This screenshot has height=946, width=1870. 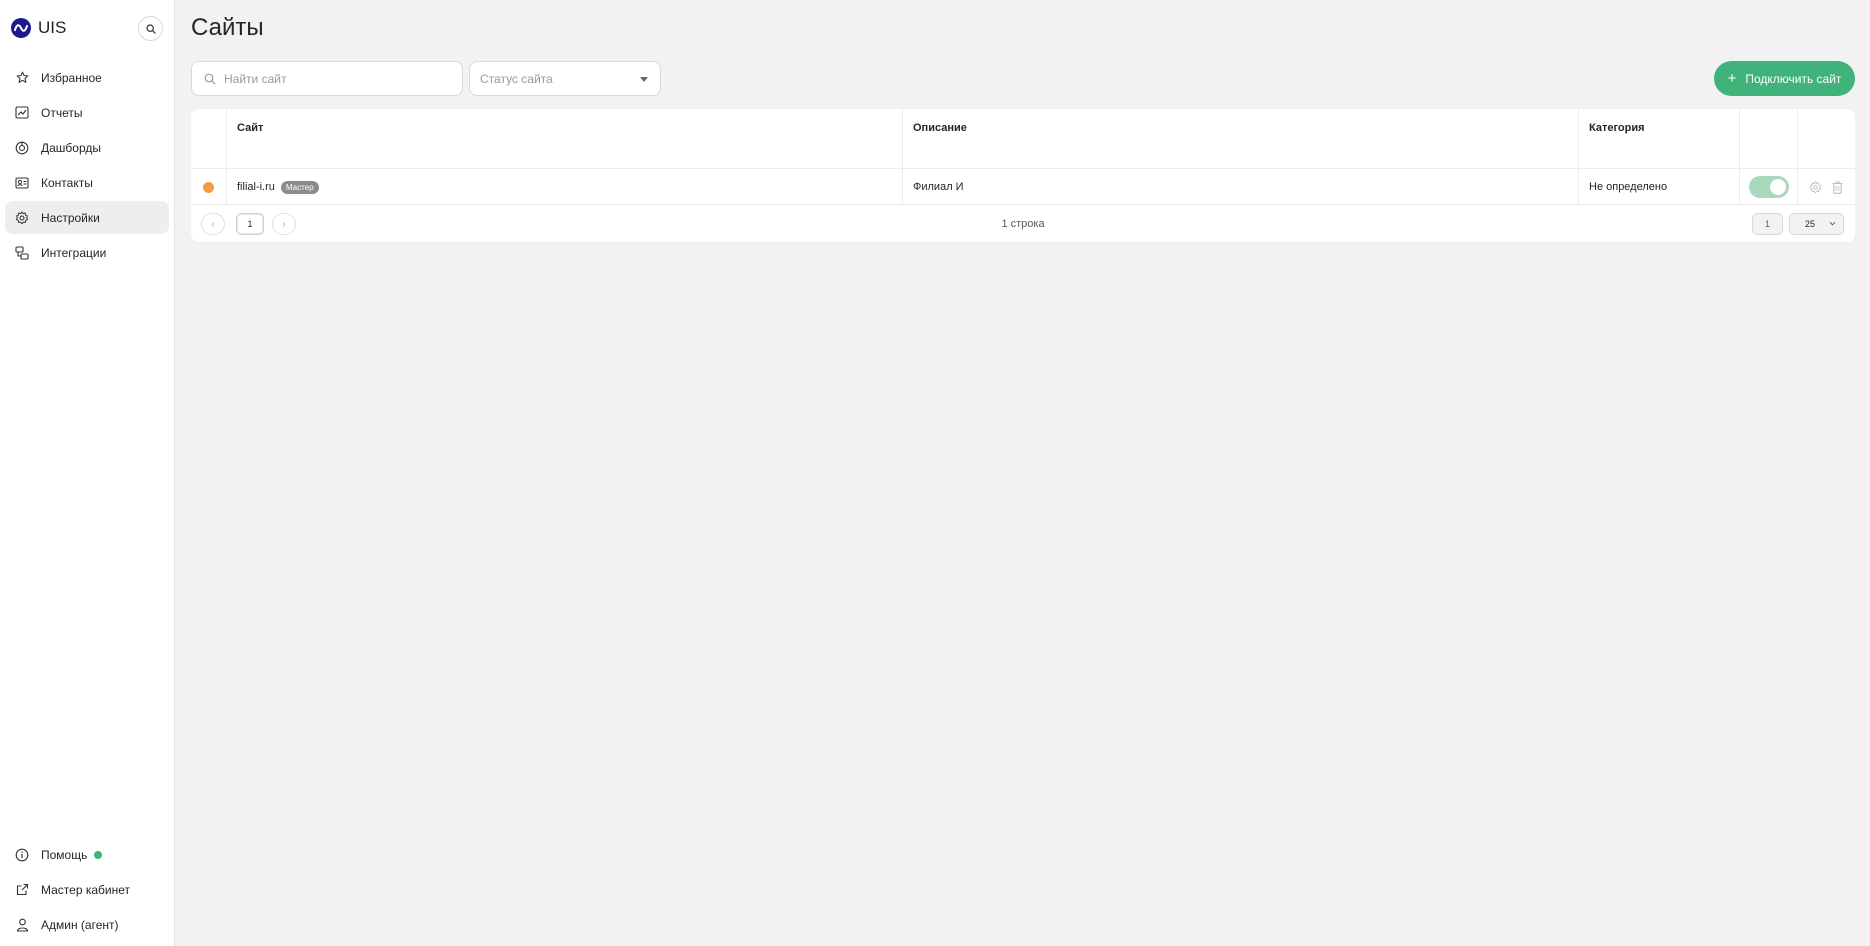 I want to click on sidebar-item-contacts: Контакты, so click(x=87, y=182).